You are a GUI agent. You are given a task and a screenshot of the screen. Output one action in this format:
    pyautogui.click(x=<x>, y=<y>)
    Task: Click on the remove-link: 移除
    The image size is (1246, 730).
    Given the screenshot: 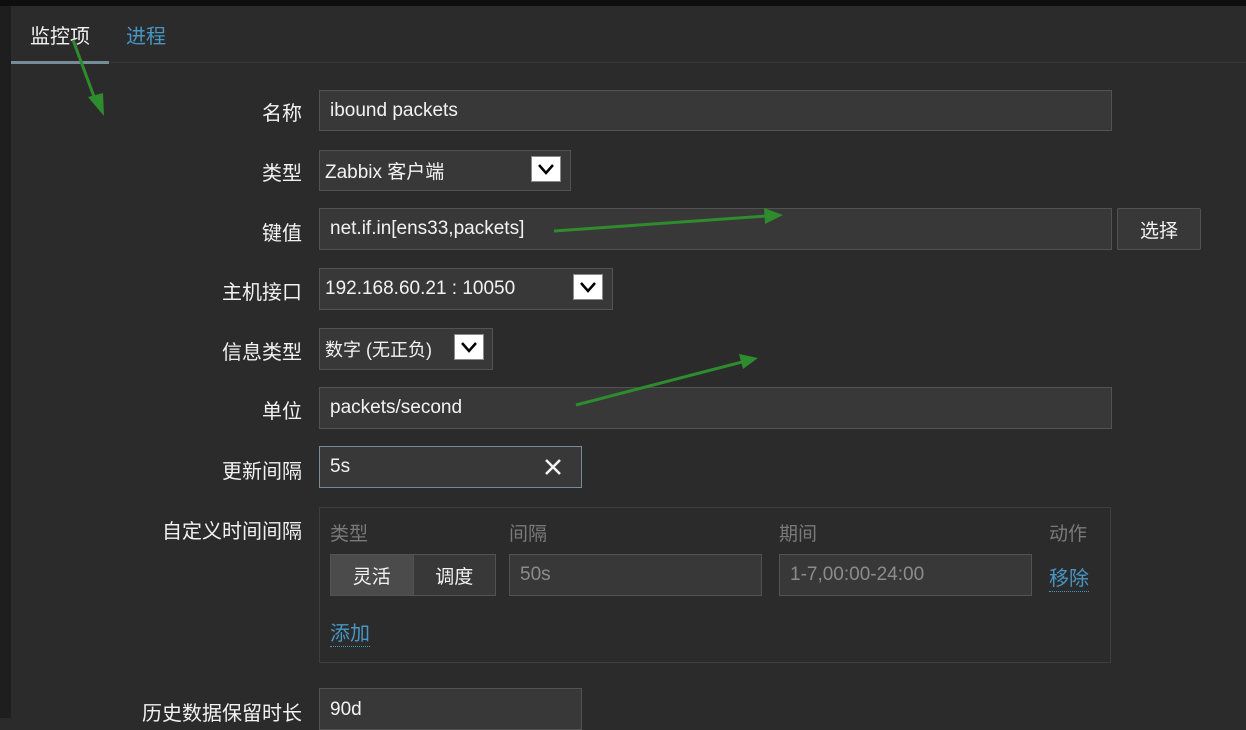 What is the action you would take?
    pyautogui.click(x=1069, y=577)
    